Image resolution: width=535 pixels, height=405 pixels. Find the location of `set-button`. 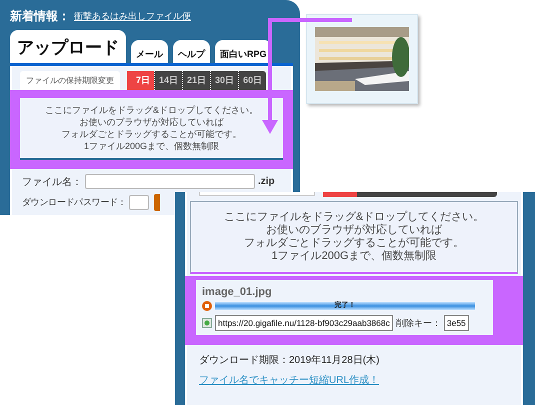

set-button is located at coordinates (157, 202).